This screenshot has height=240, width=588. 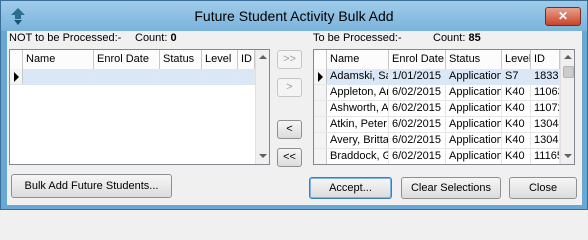 What do you see at coordinates (358, 93) in the screenshot?
I see `cell-name: Appleton, Ar` at bounding box center [358, 93].